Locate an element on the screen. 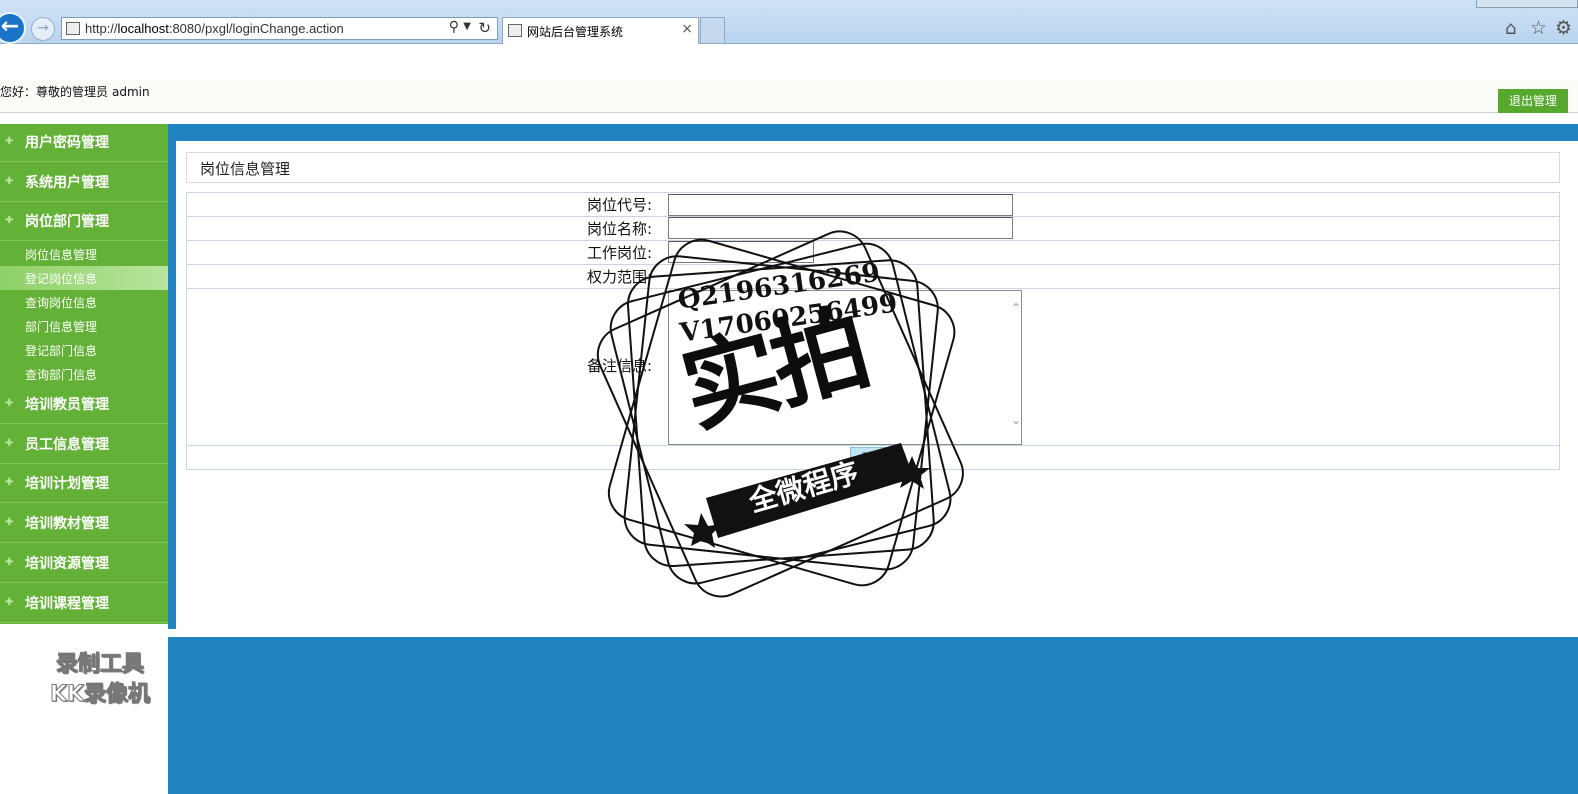 This screenshot has height=794, width=1578. tab-close-icon: × is located at coordinates (687, 29).